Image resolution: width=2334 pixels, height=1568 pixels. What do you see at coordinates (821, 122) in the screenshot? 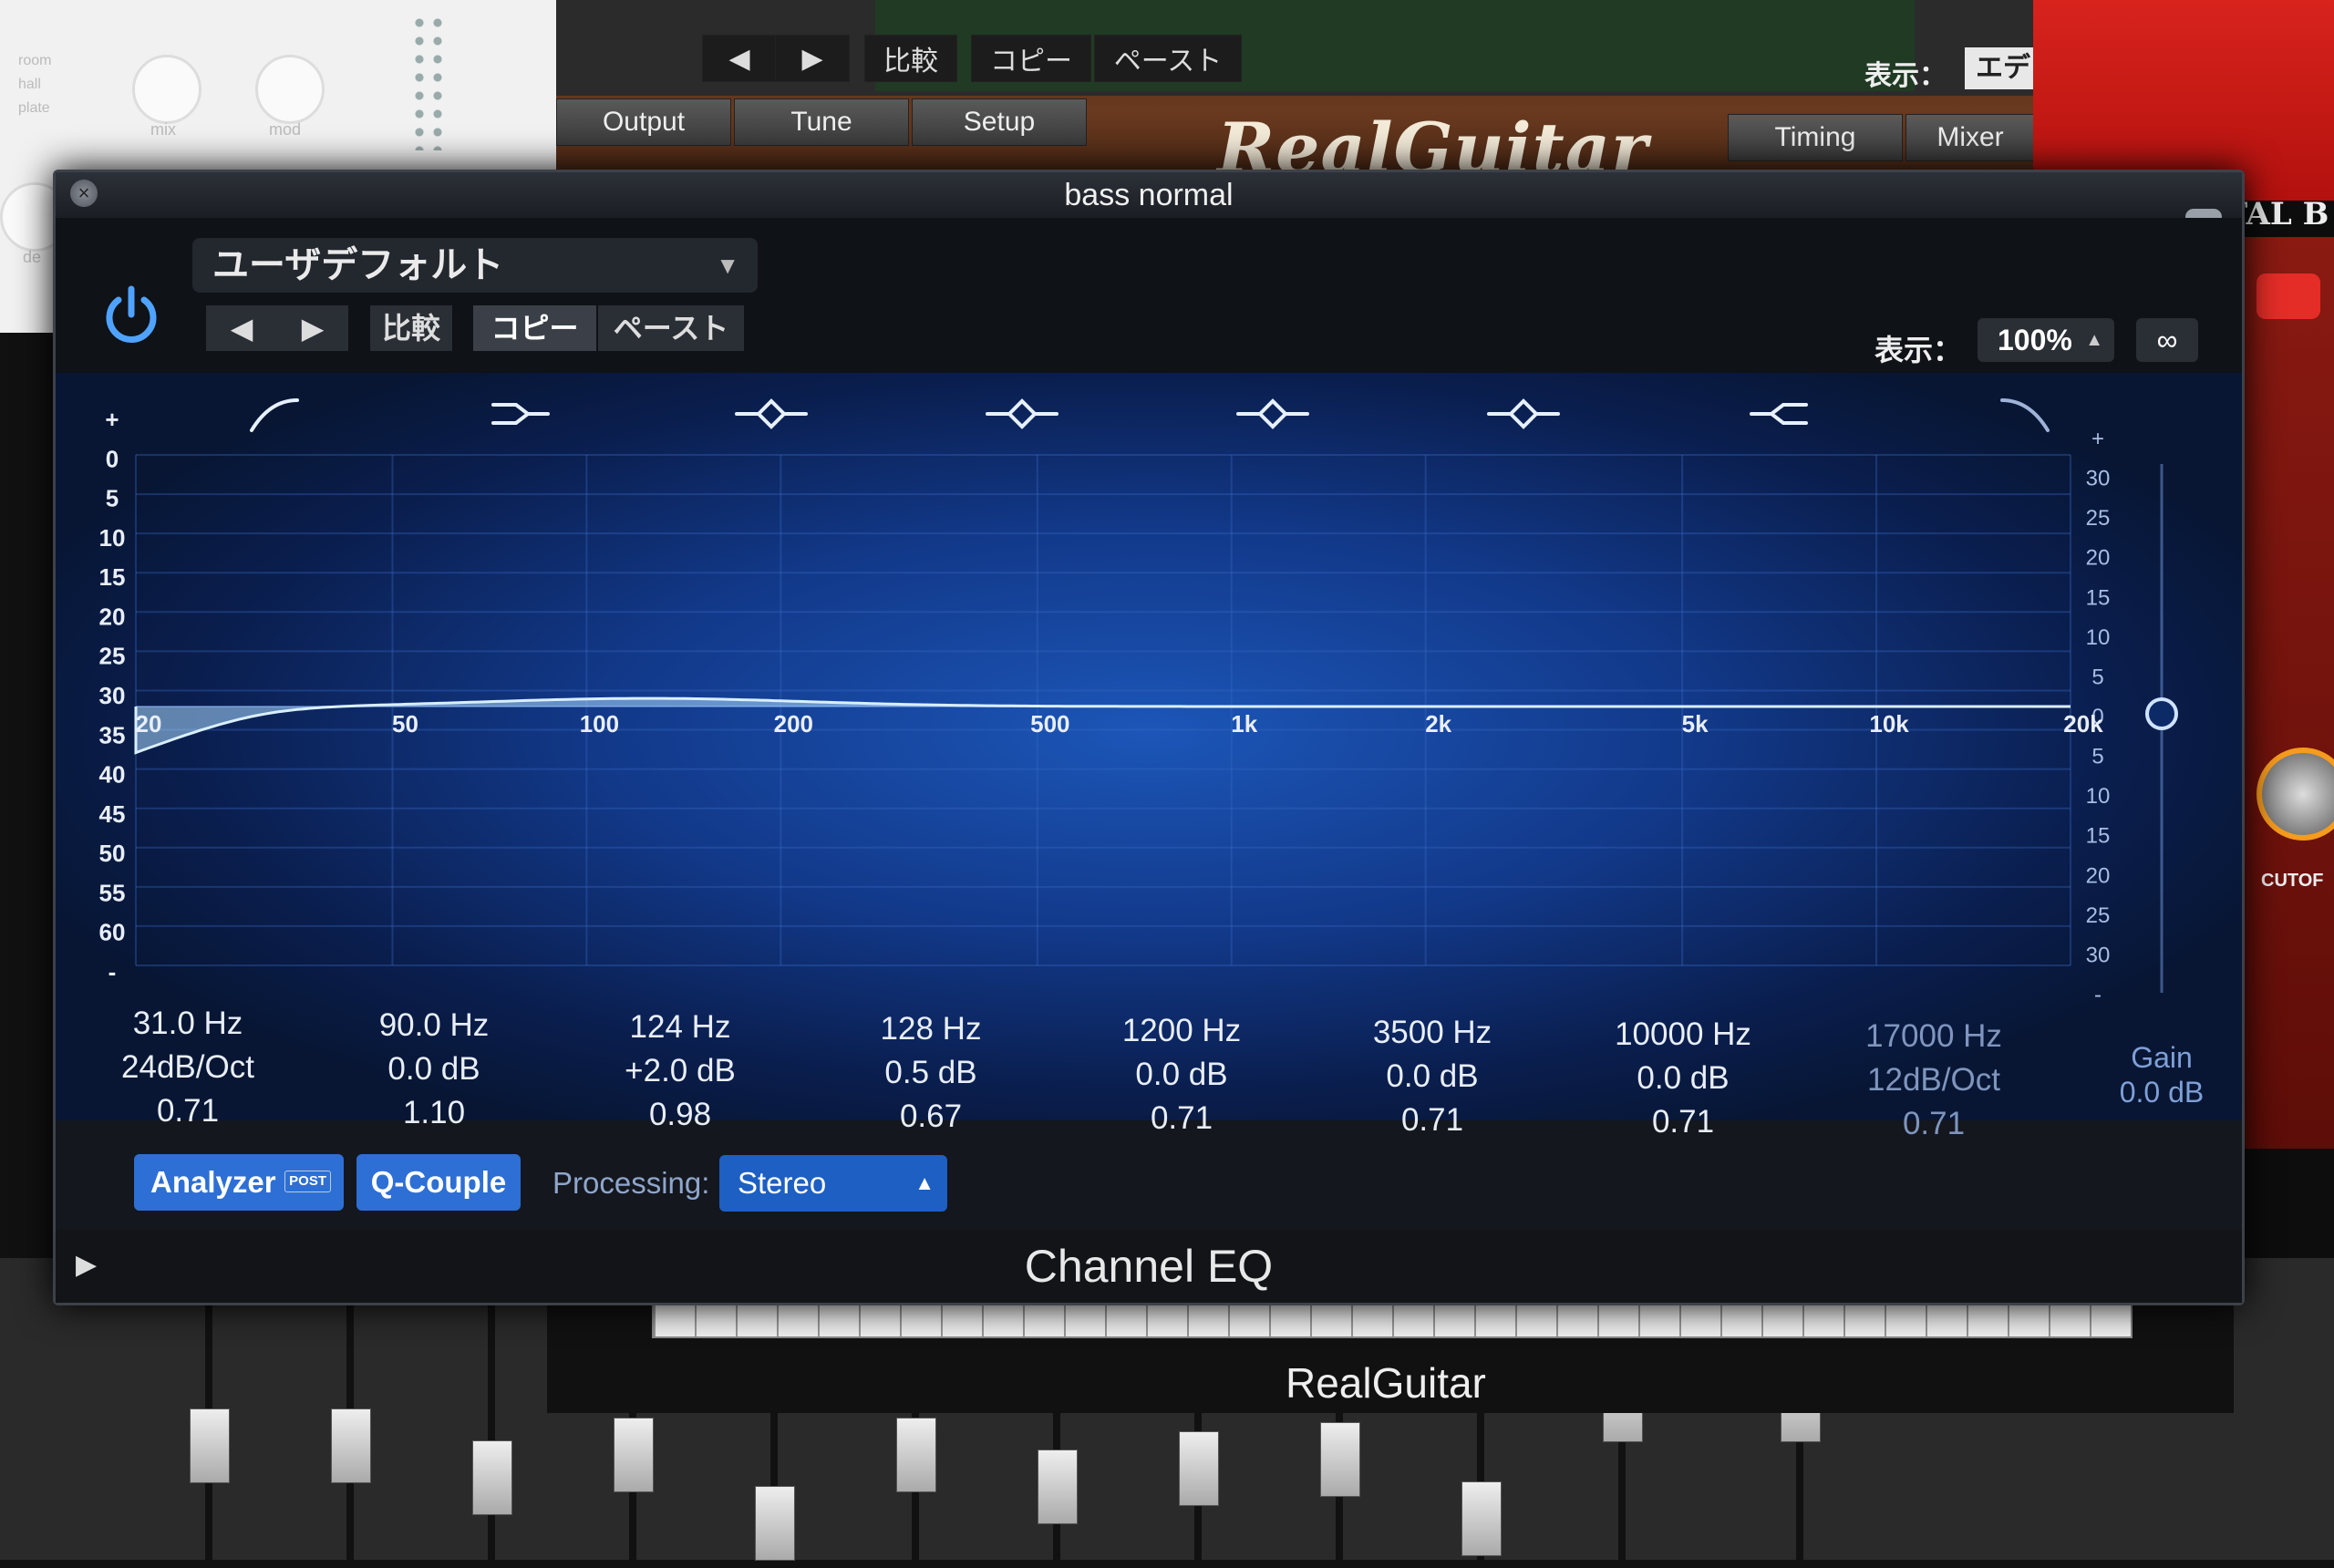
I see `rg-tab-tune: Tune` at bounding box center [821, 122].